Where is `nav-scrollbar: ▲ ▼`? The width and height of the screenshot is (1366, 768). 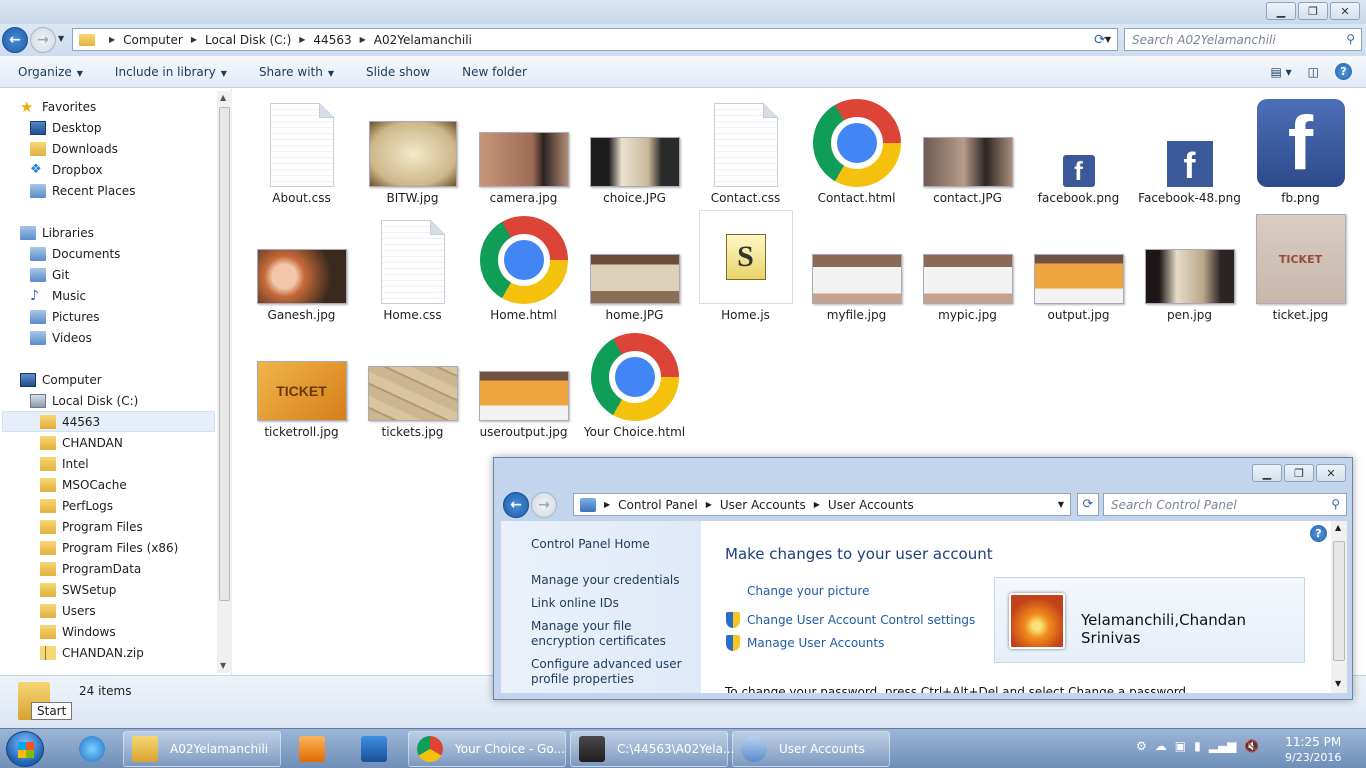
nav-scrollbar: ▲ ▼ is located at coordinates (224, 382).